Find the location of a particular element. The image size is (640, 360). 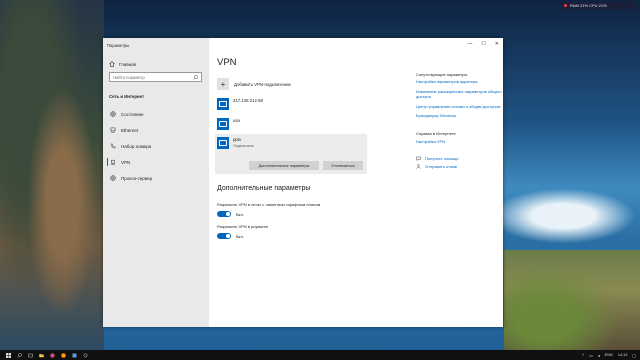

app-icon is located at coordinates (74, 355).